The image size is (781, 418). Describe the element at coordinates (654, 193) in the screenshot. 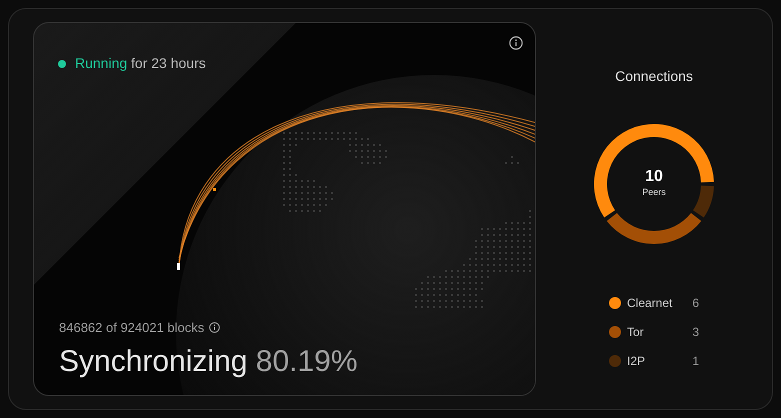

I see `peer-label: Peers` at that location.